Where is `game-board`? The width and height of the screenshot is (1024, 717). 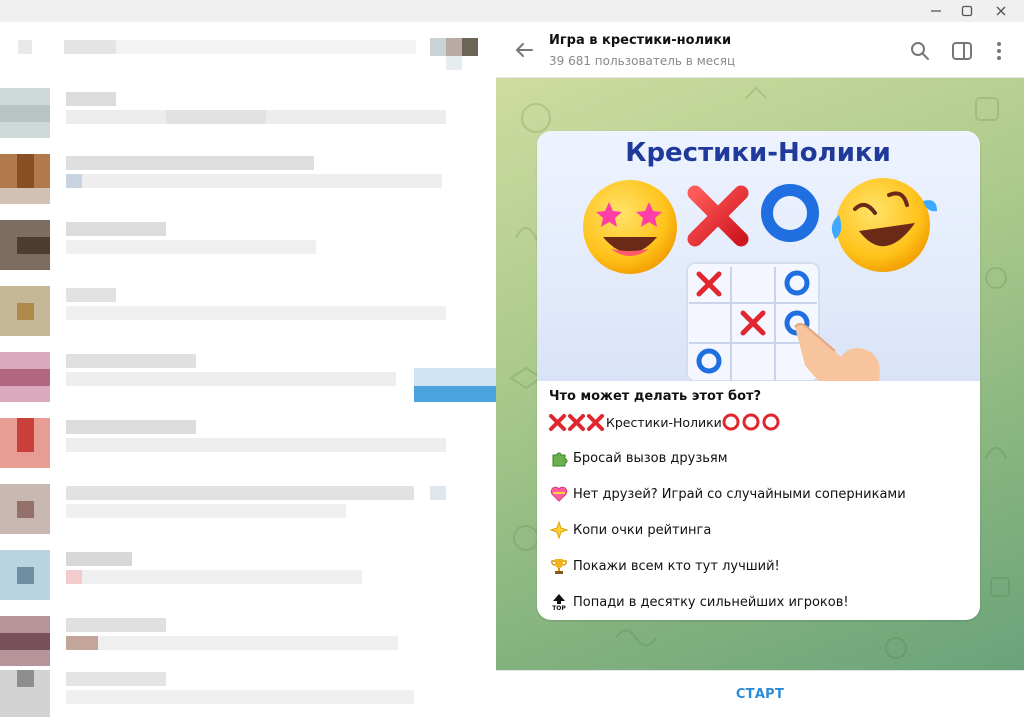 game-board is located at coordinates (753, 322).